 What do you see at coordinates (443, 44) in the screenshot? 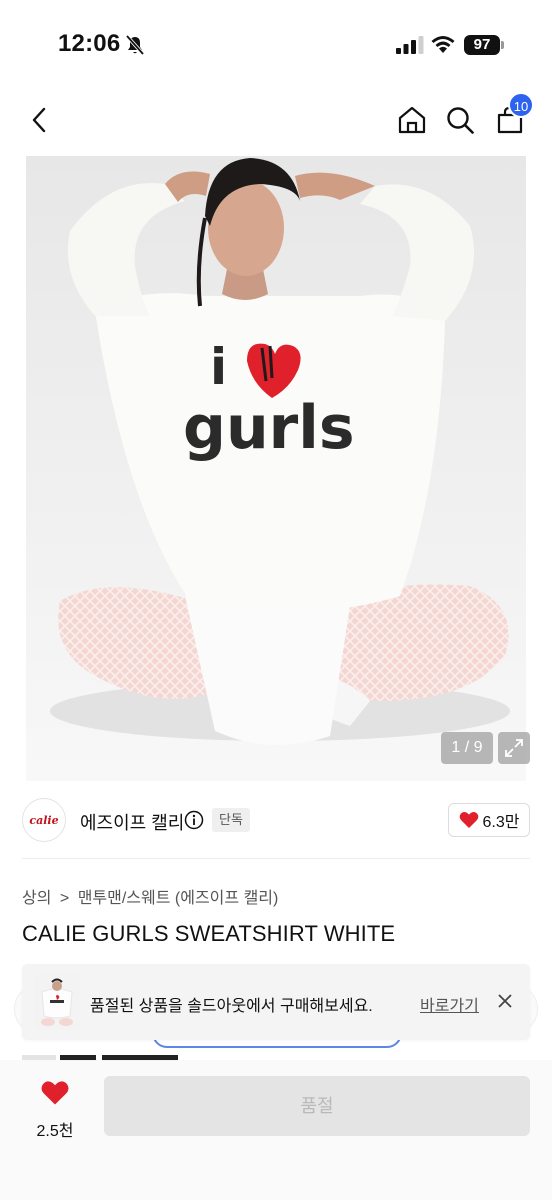
I see `wifi-icon` at bounding box center [443, 44].